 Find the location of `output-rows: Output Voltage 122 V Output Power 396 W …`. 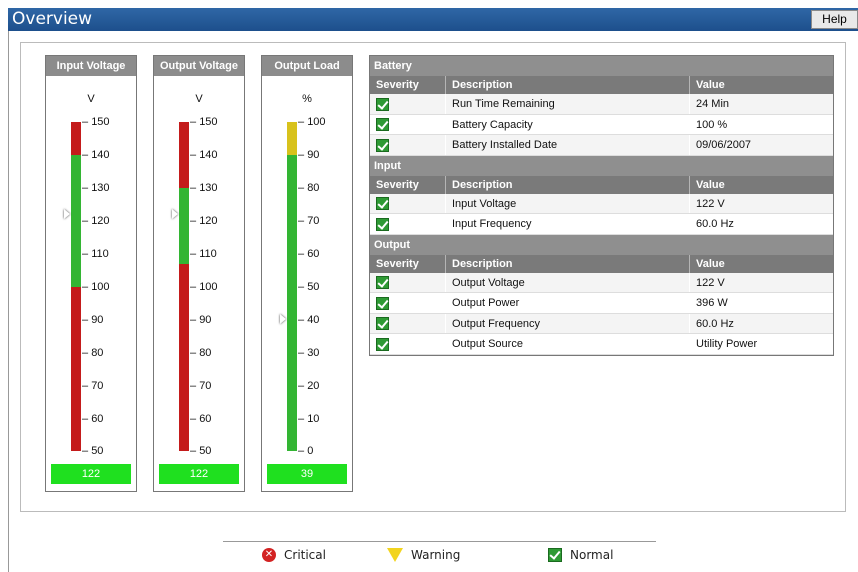

output-rows: Output Voltage 122 V Output Power 396 W … is located at coordinates (601, 313).